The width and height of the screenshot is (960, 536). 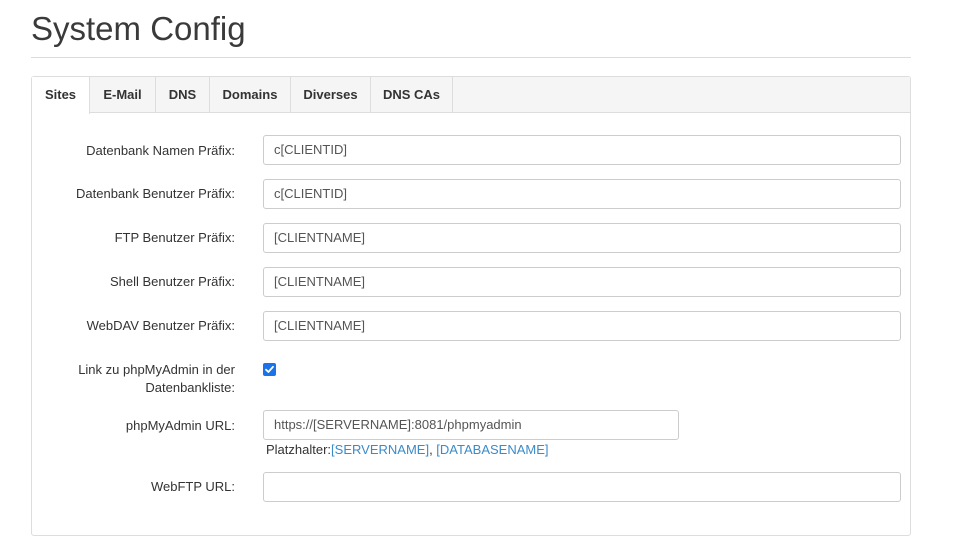 I want to click on checkmark-icon, so click(x=269, y=369).